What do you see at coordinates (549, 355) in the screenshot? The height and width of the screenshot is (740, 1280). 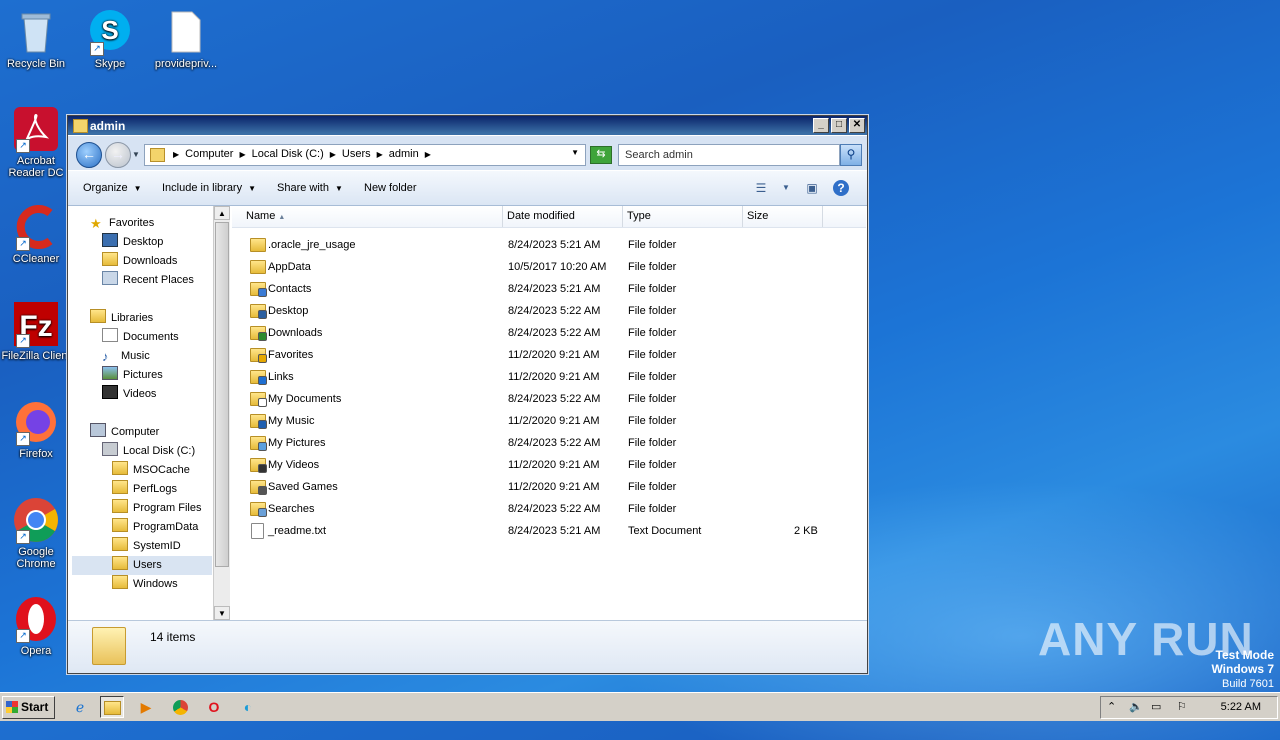 I see `table-row: Favorites 11/2/2020 9:21 AM File folder` at bounding box center [549, 355].